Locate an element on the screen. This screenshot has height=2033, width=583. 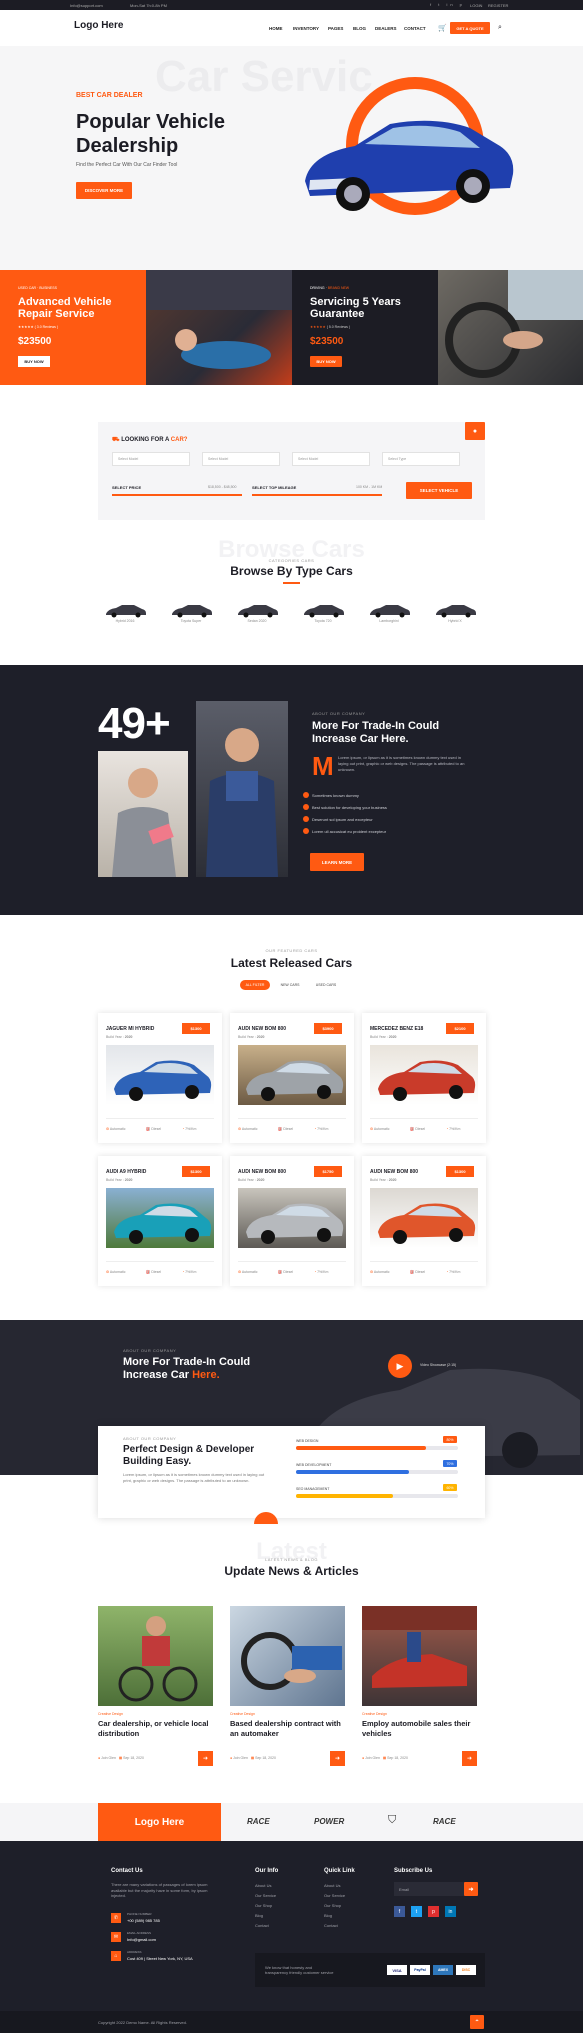
social-icons: f t in p is located at coordinates (447, 4).